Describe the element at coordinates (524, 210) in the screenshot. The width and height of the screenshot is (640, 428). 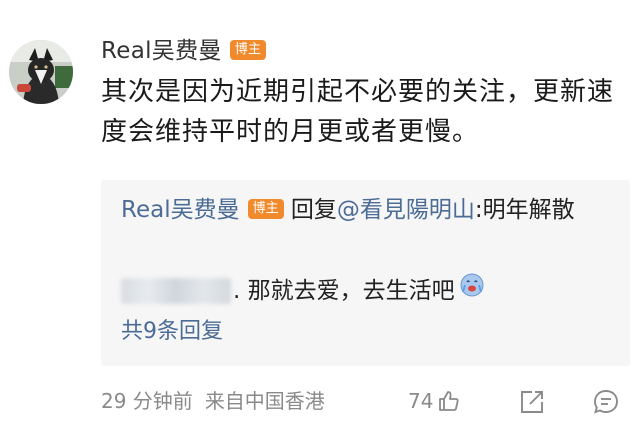
I see `quoted-text: :明年解散` at that location.